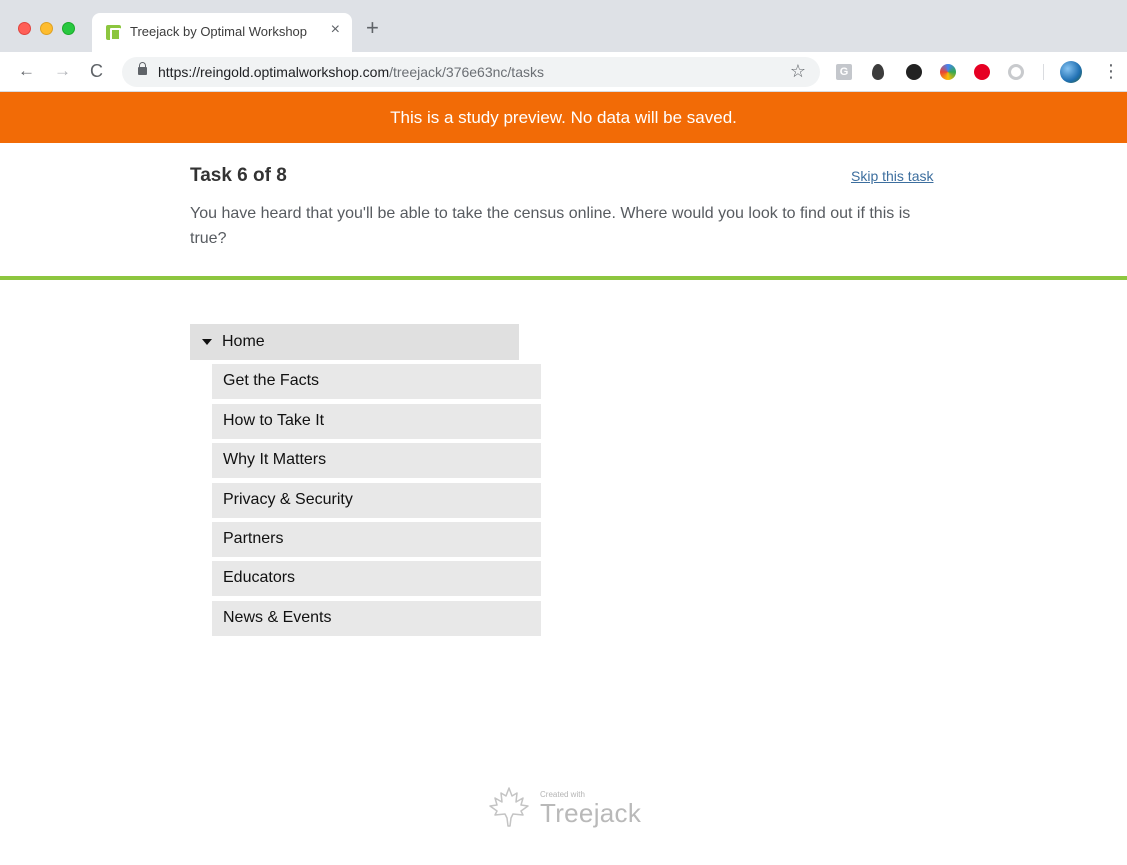 This screenshot has height=865, width=1127. Describe the element at coordinates (46, 28) in the screenshot. I see `minimize-window-button` at that location.